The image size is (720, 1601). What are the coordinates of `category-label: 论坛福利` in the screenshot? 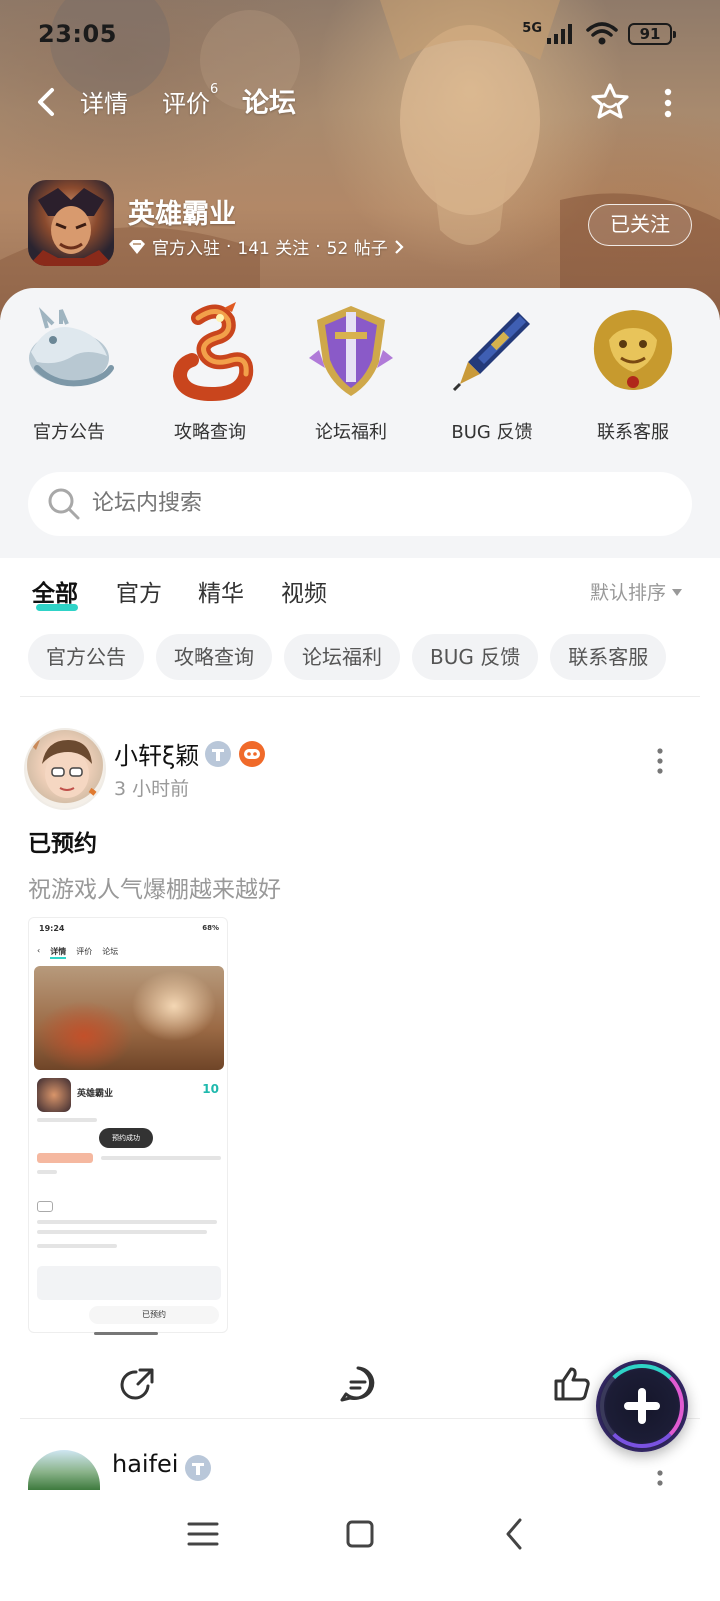 It's located at (351, 432).